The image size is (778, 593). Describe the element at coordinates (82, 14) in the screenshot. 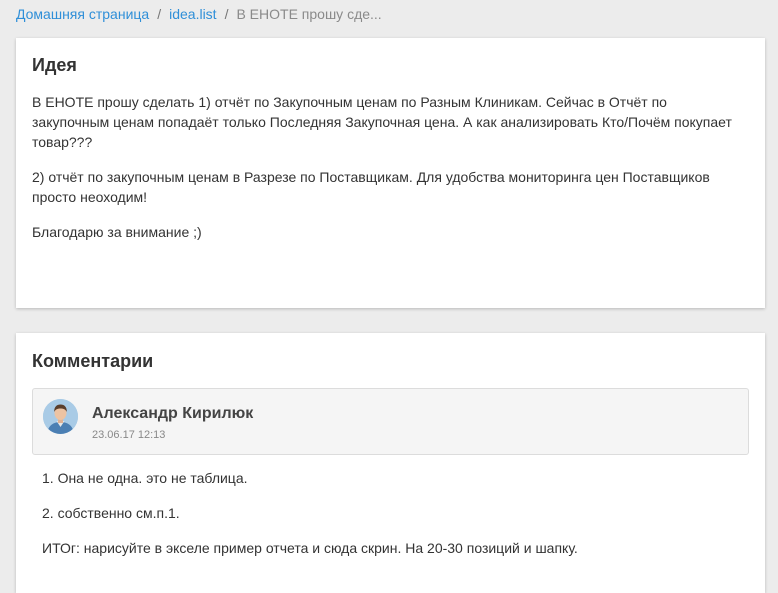

I see `breadcrumb-home-link: Домашняя страница` at that location.